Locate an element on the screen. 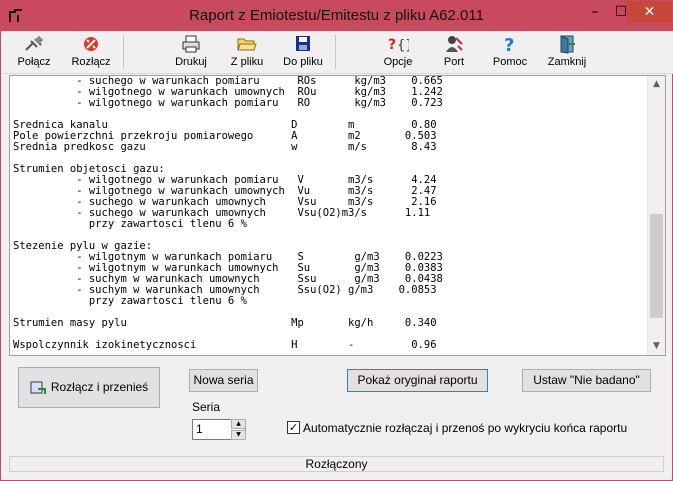 This screenshot has height=481, width=673. to-file-button: Do pliku is located at coordinates (303, 52).